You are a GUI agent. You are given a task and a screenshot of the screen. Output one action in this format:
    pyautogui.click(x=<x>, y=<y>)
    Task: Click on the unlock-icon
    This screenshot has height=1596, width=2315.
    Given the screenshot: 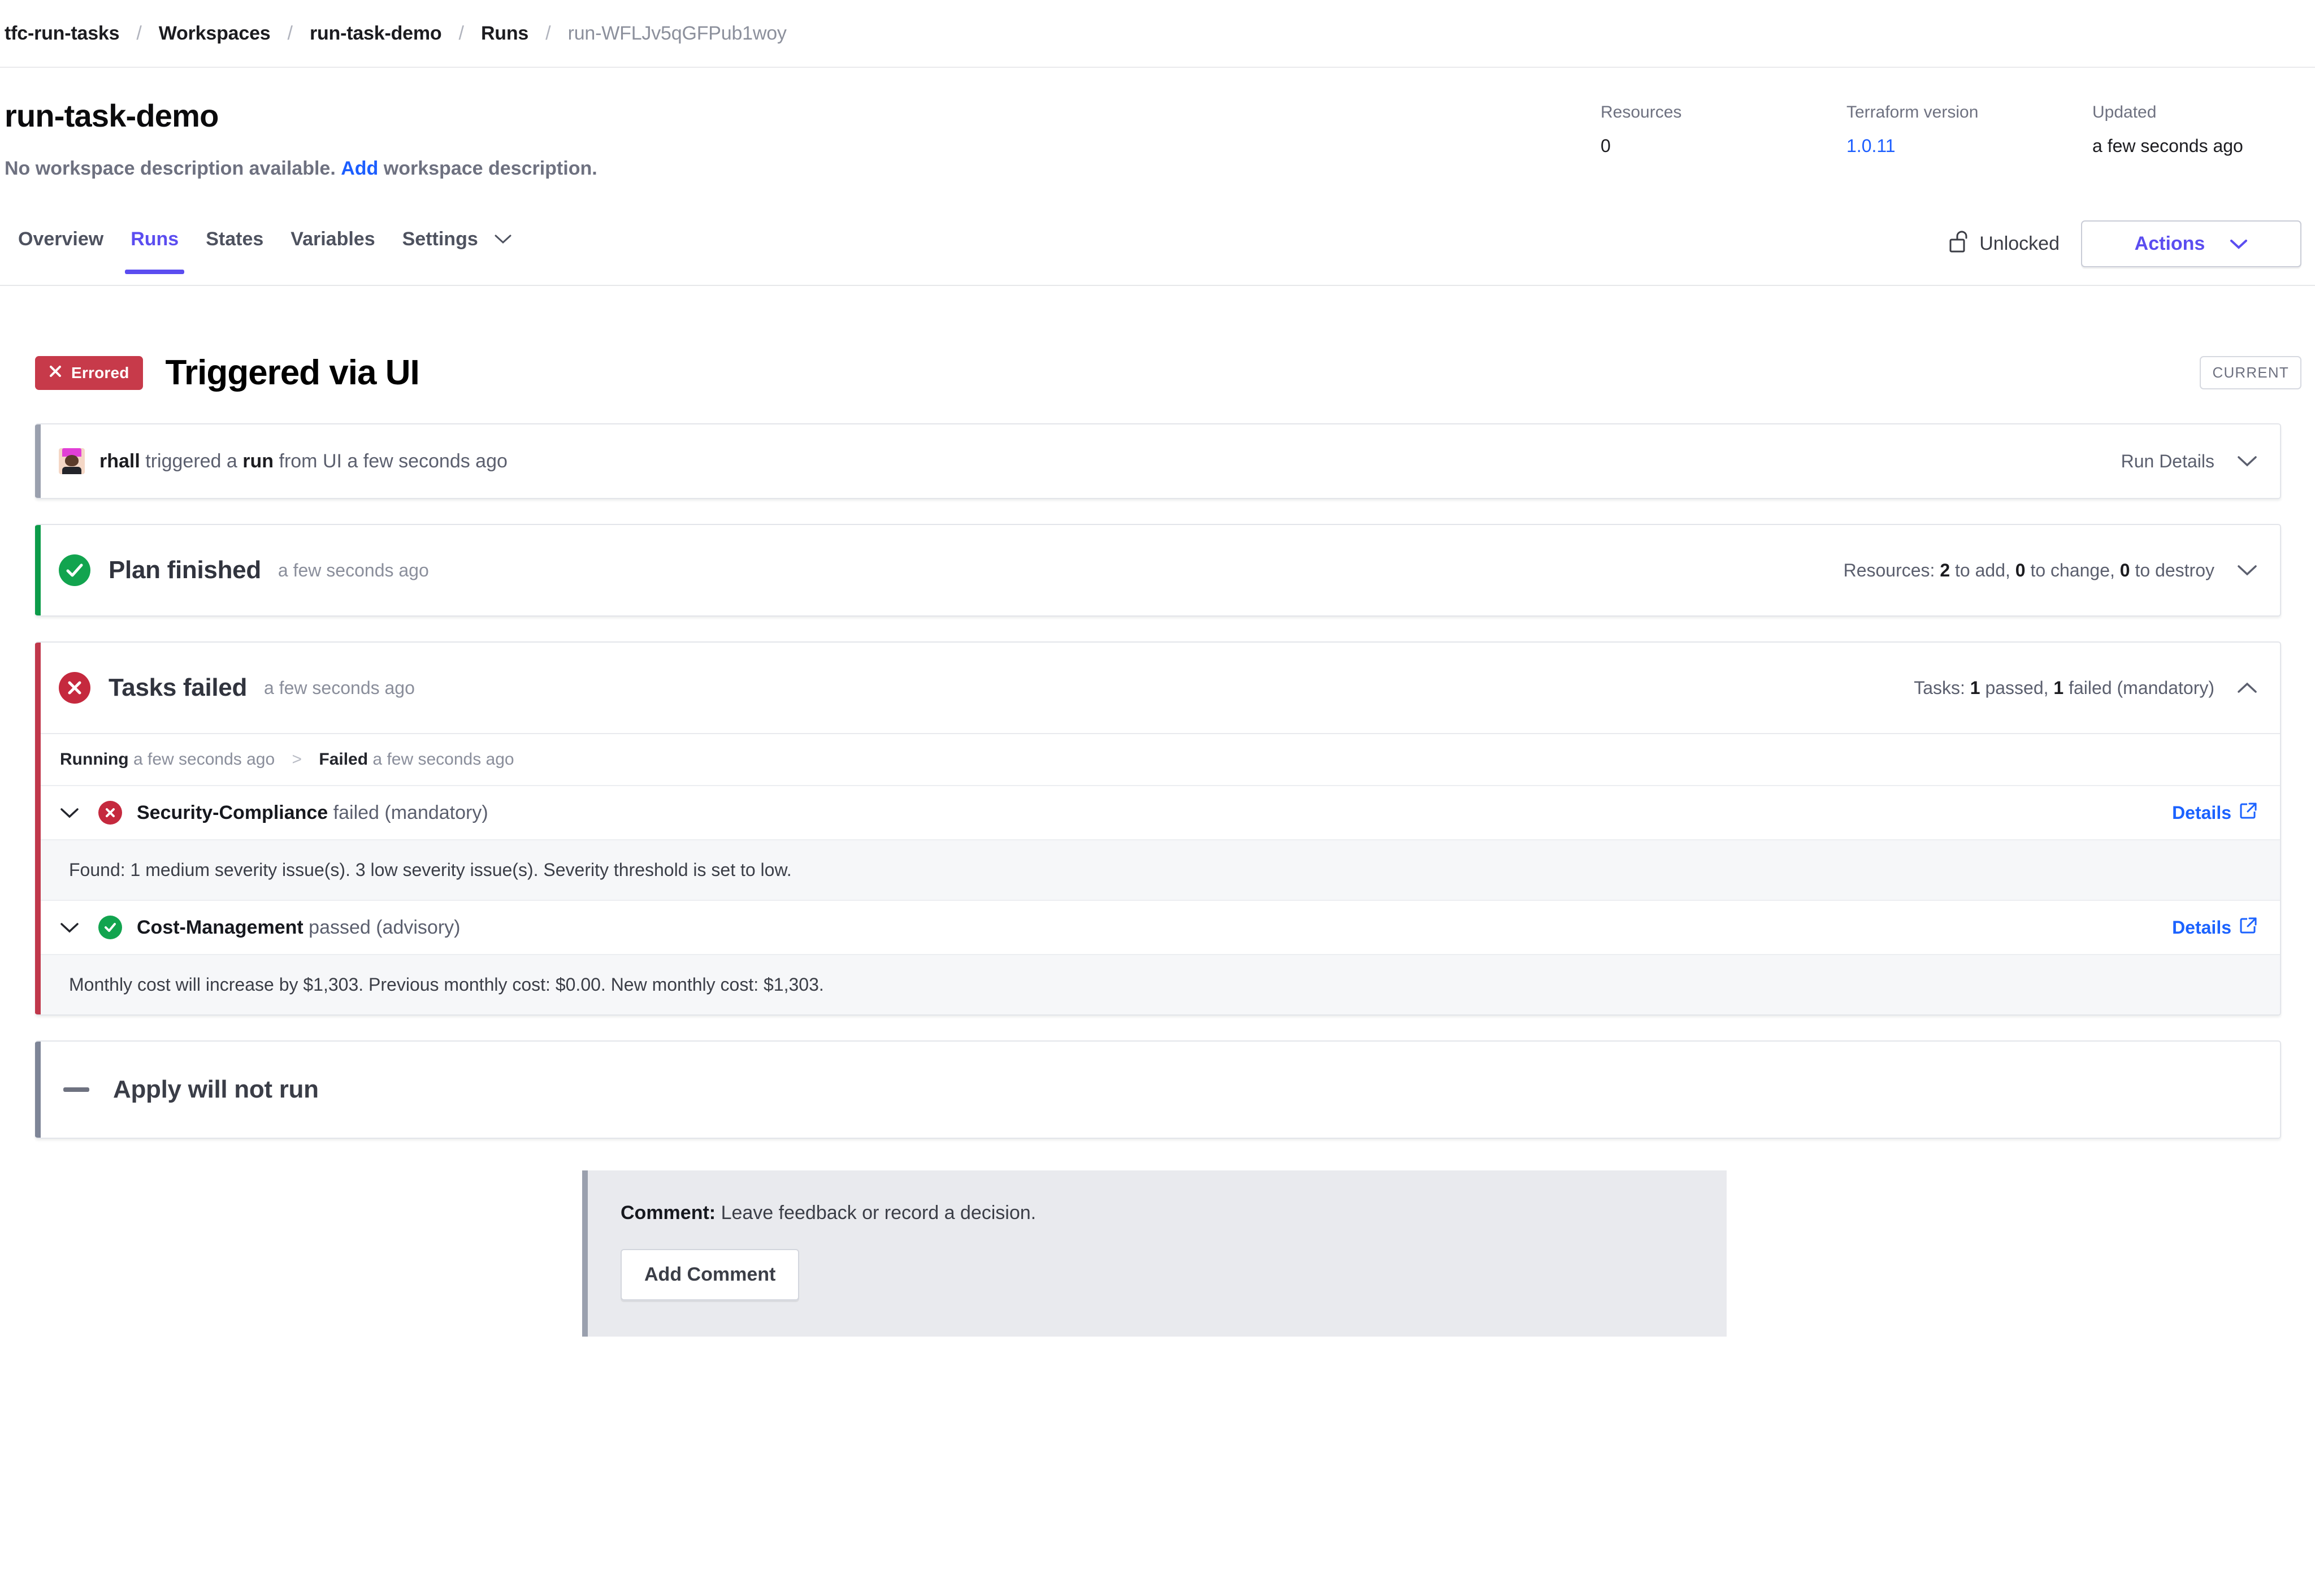 What is the action you would take?
    pyautogui.click(x=1959, y=244)
    